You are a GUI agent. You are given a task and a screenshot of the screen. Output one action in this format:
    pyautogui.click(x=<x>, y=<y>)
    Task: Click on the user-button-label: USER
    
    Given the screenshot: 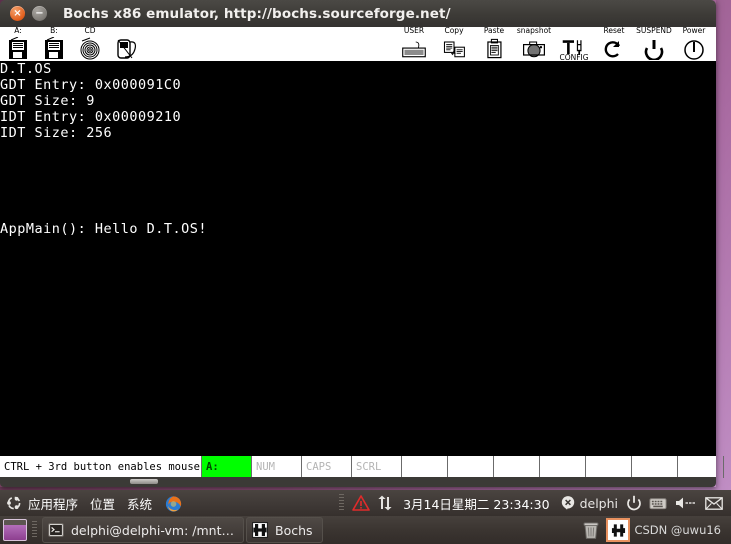 What is the action you would take?
    pyautogui.click(x=414, y=31)
    